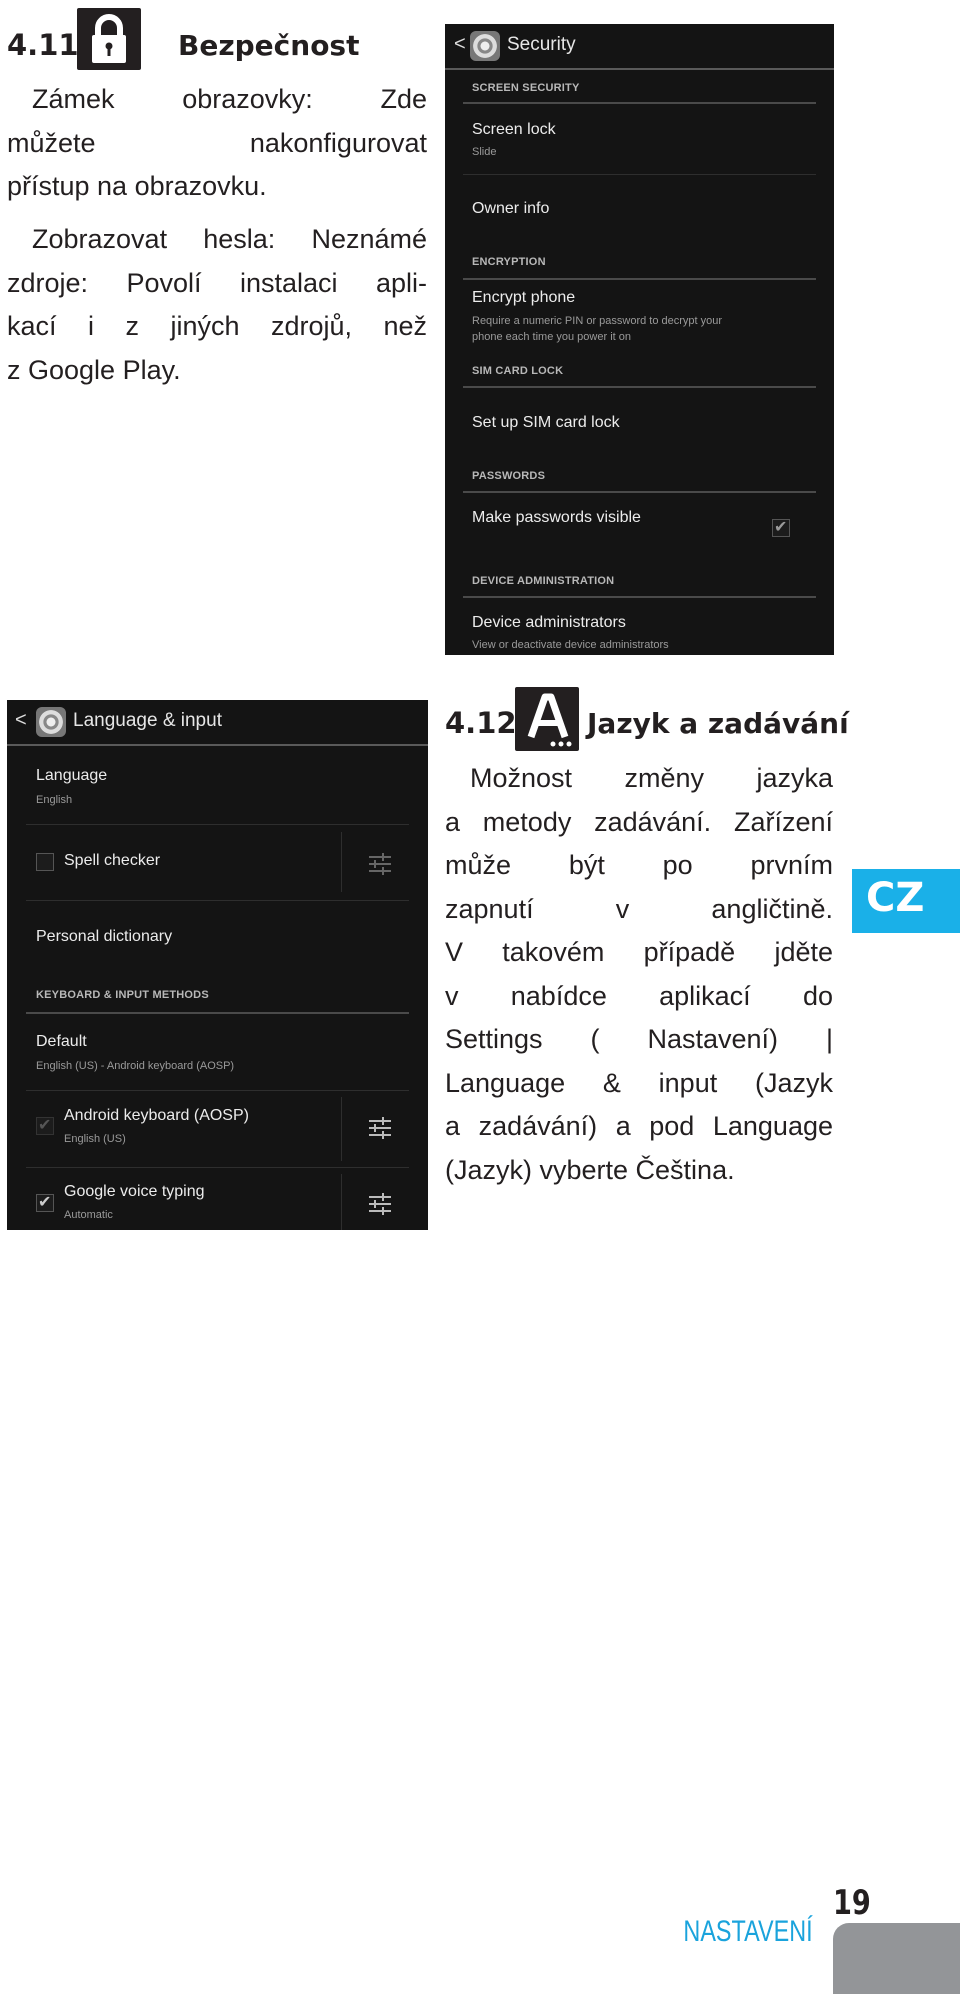  Describe the element at coordinates (639, 1039) in the screenshot. I see `text-line: Settings ( Nastavení) |` at that location.